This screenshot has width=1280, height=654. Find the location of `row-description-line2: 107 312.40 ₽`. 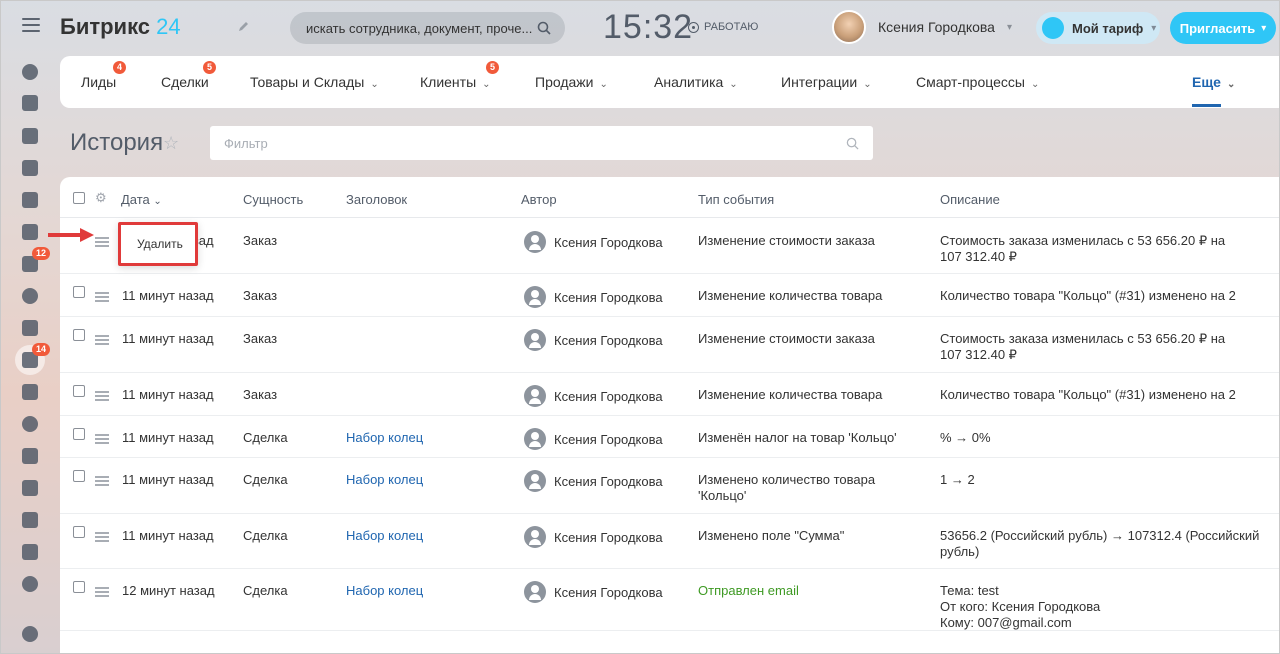

row-description-line2: 107 312.40 ₽ is located at coordinates (978, 354).